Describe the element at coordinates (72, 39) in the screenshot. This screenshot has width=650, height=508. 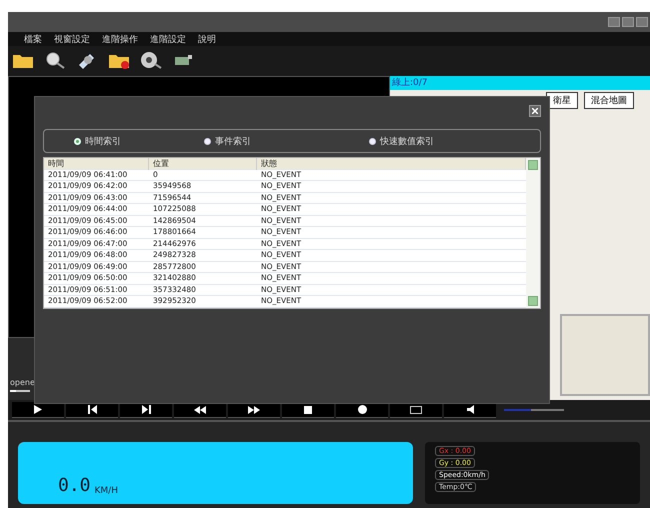
I see `menu-item: 視窗設定` at that location.